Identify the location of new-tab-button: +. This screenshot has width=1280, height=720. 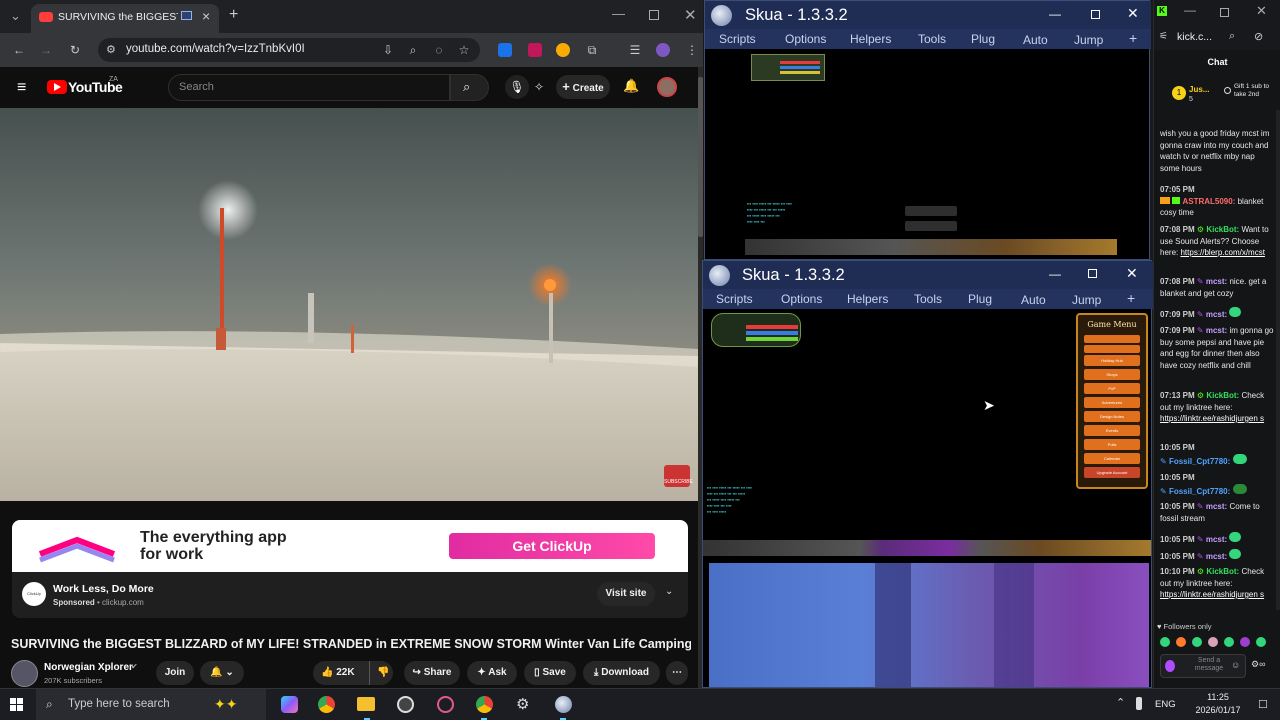
(233, 15).